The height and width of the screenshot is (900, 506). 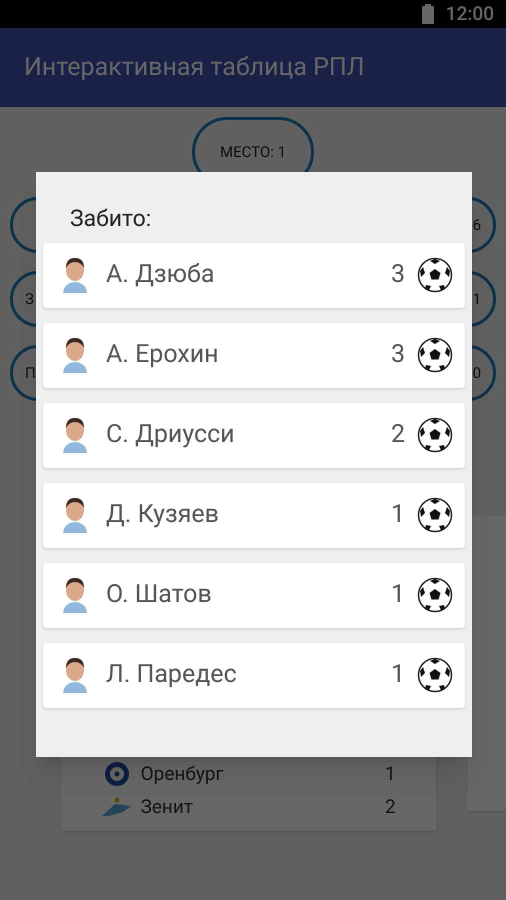 I want to click on player-name: Д. Кузяев, so click(x=163, y=515).